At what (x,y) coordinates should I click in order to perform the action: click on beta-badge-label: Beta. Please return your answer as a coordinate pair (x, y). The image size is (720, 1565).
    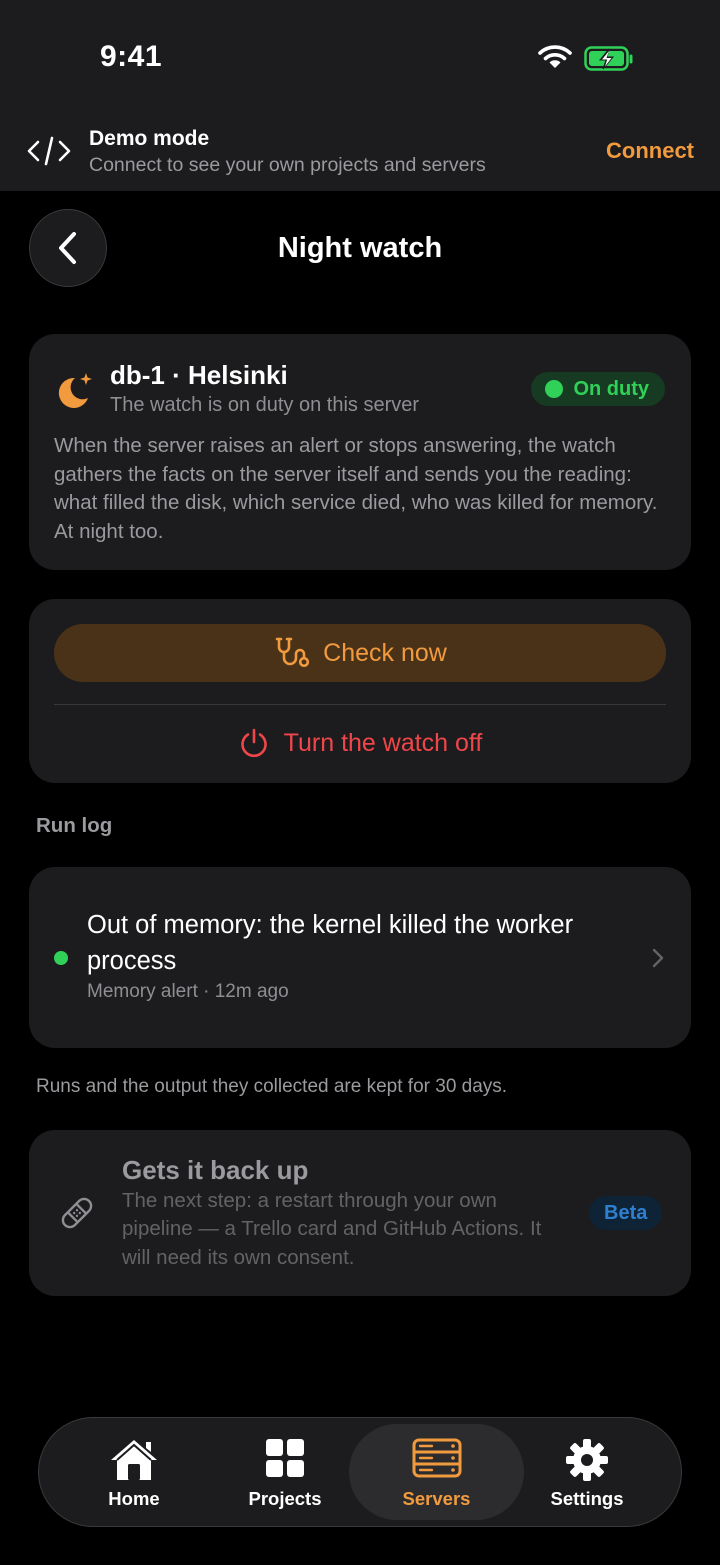
    Looking at the image, I should click on (626, 1212).